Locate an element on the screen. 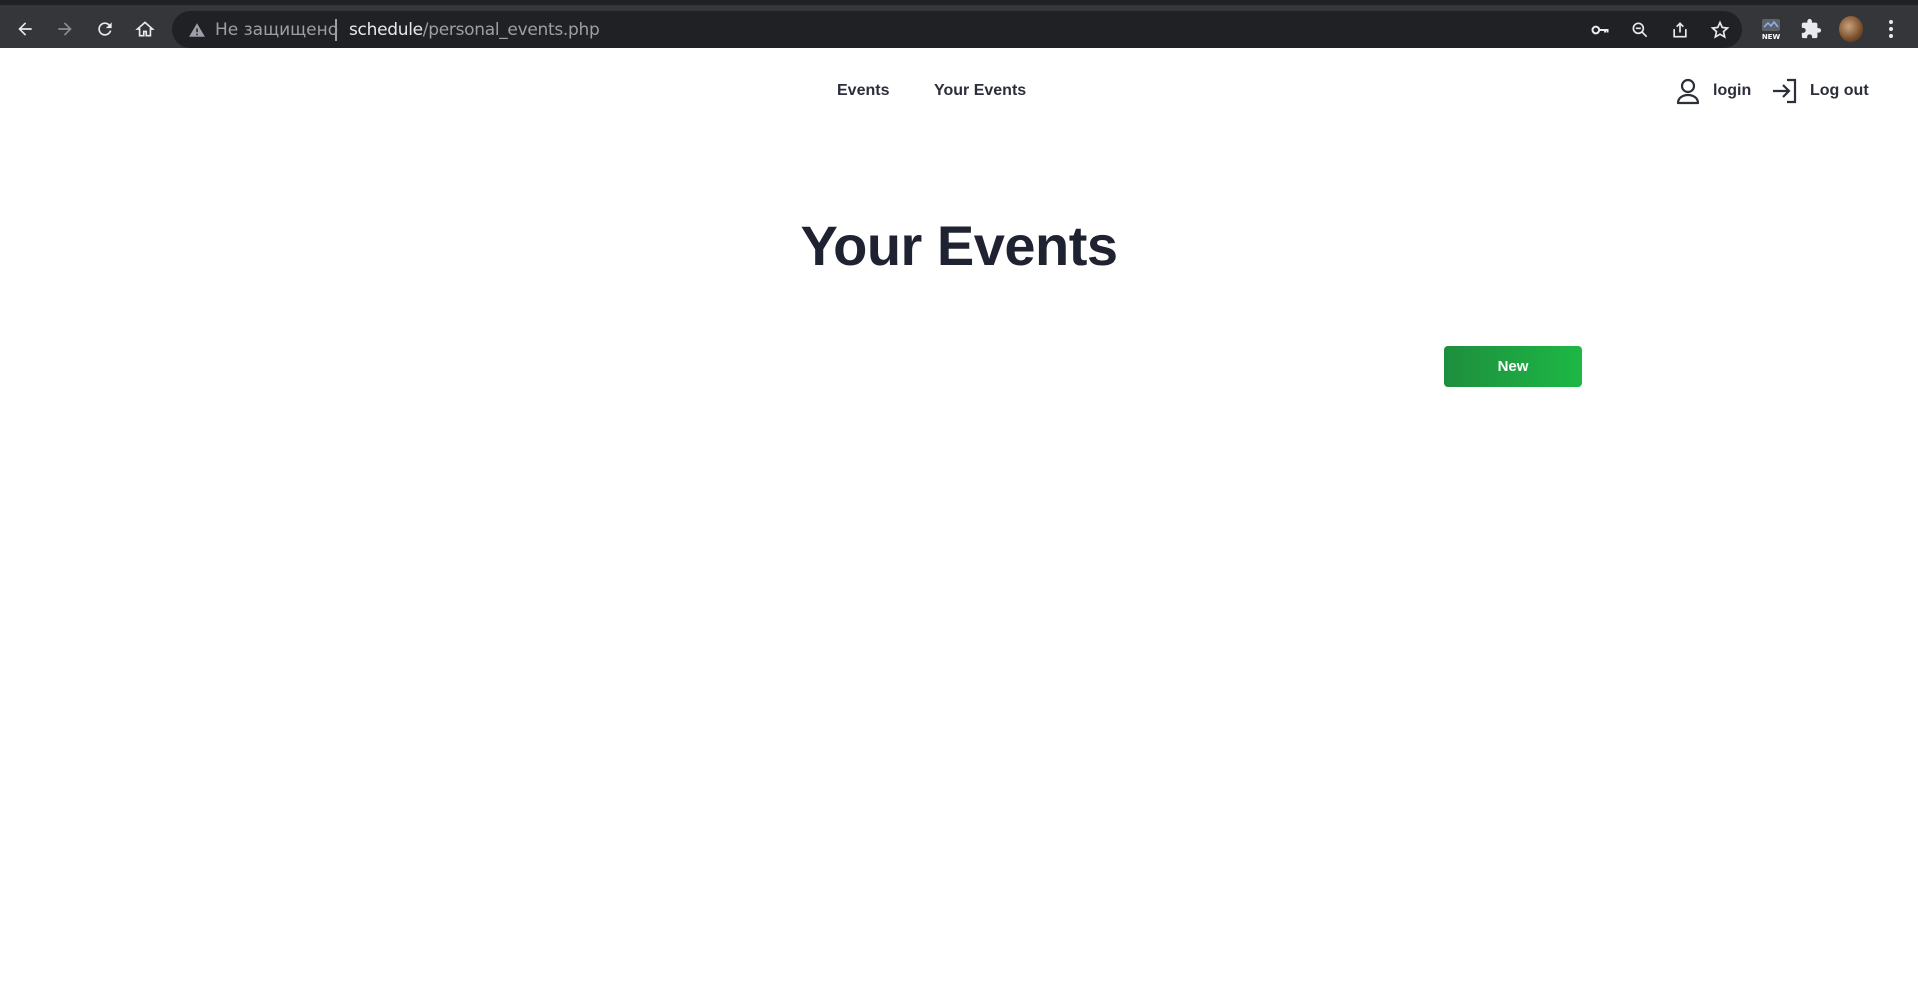 The image size is (1918, 985). share-icon is located at coordinates (1680, 30).